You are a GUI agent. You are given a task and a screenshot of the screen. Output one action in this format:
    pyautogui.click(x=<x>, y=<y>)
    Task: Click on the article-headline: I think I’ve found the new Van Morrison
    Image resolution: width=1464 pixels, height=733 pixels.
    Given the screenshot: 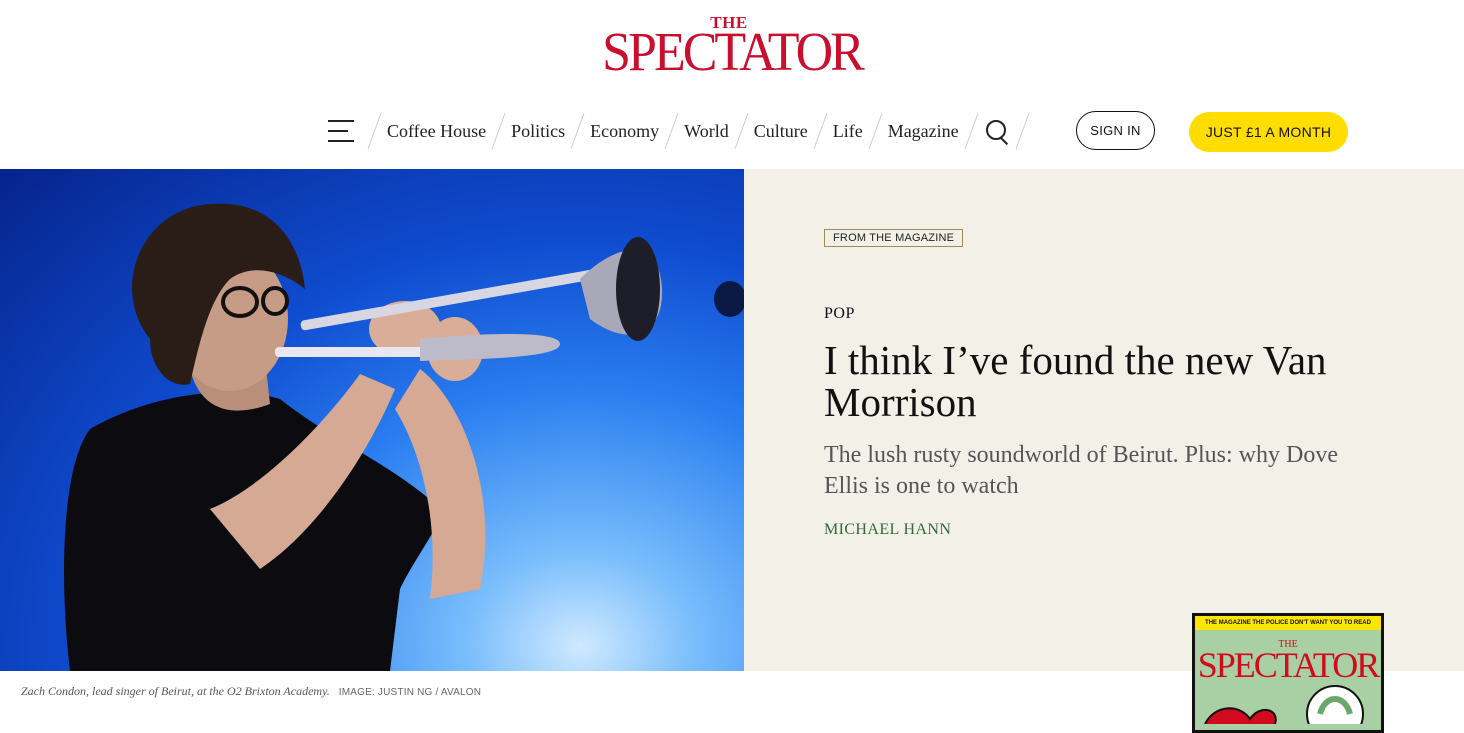 What is the action you would take?
    pyautogui.click(x=1104, y=381)
    